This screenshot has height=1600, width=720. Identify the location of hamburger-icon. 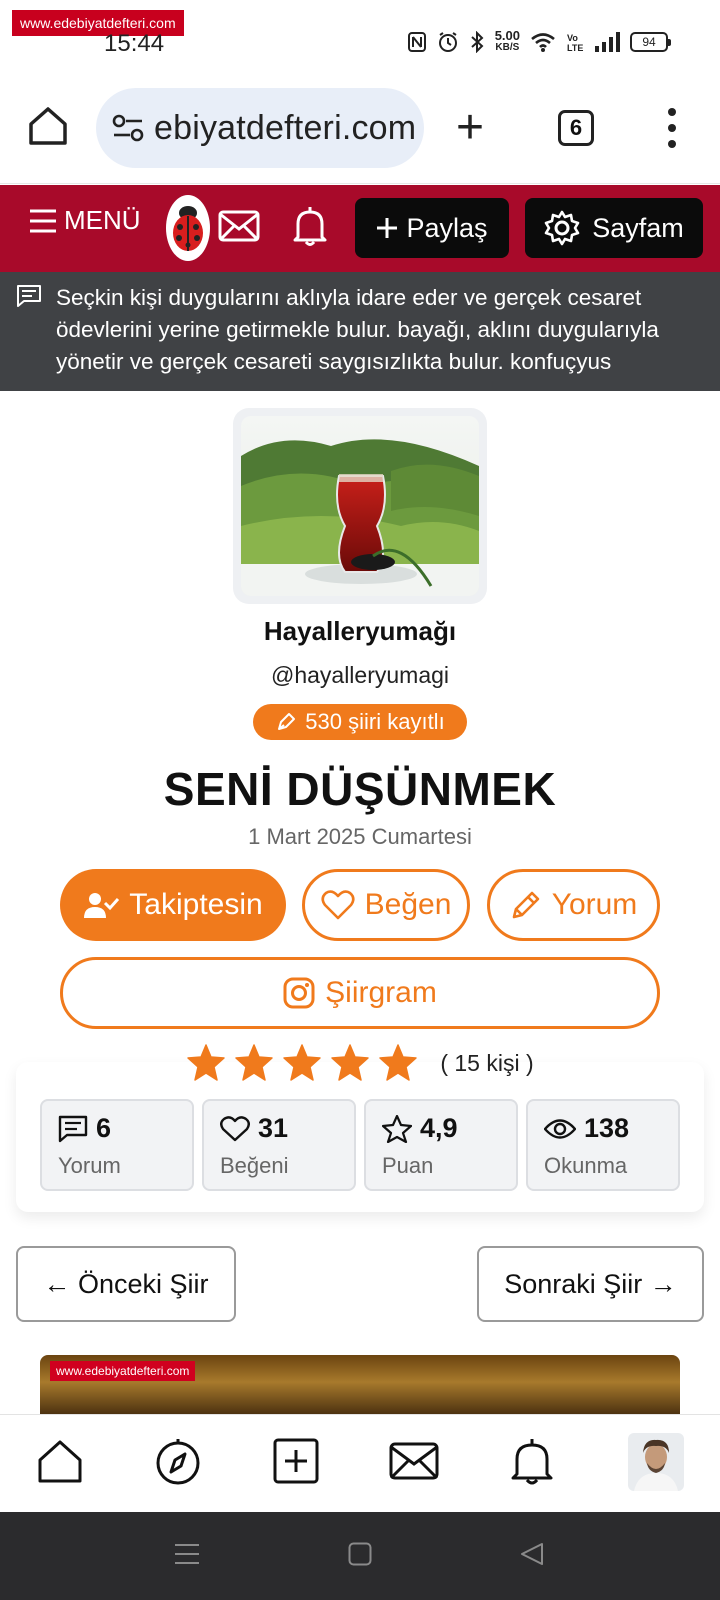
(43, 220).